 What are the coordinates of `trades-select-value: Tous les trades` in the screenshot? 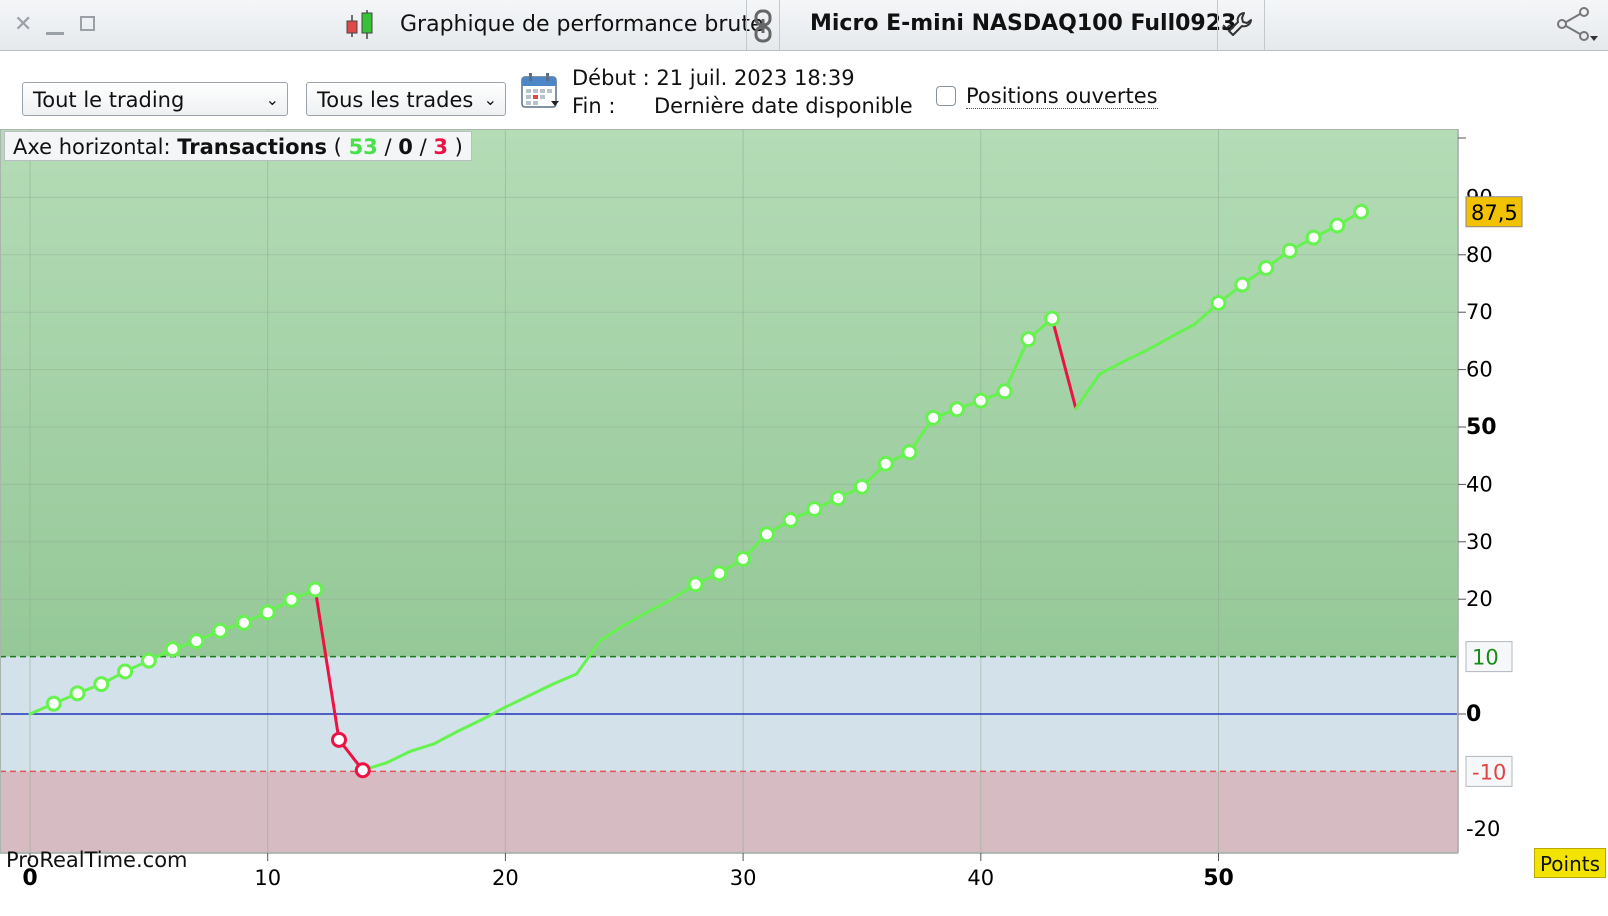 It's located at (395, 100).